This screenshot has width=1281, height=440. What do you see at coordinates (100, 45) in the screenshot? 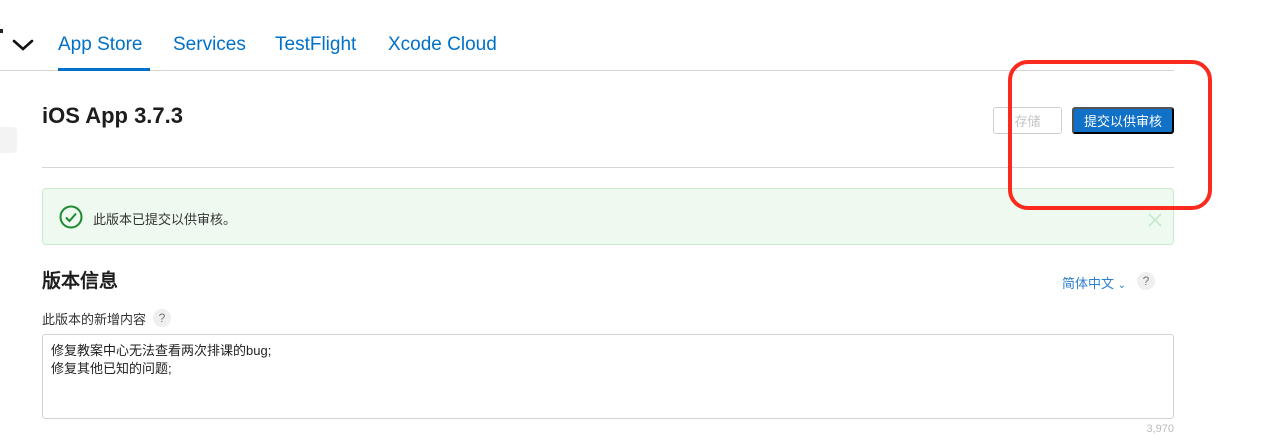
I see `tab-app-store: App Store` at bounding box center [100, 45].